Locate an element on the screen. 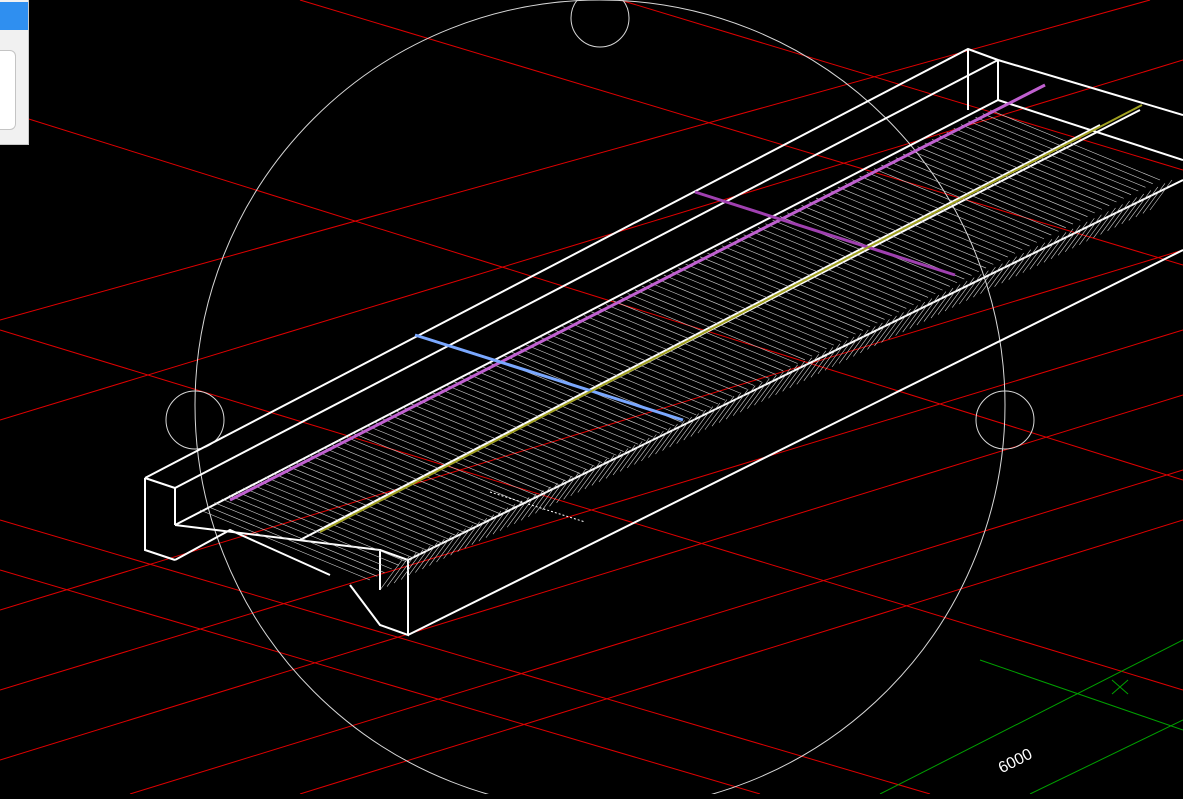 The height and width of the screenshot is (799, 1183). purple-section-line is located at coordinates (825, 233).